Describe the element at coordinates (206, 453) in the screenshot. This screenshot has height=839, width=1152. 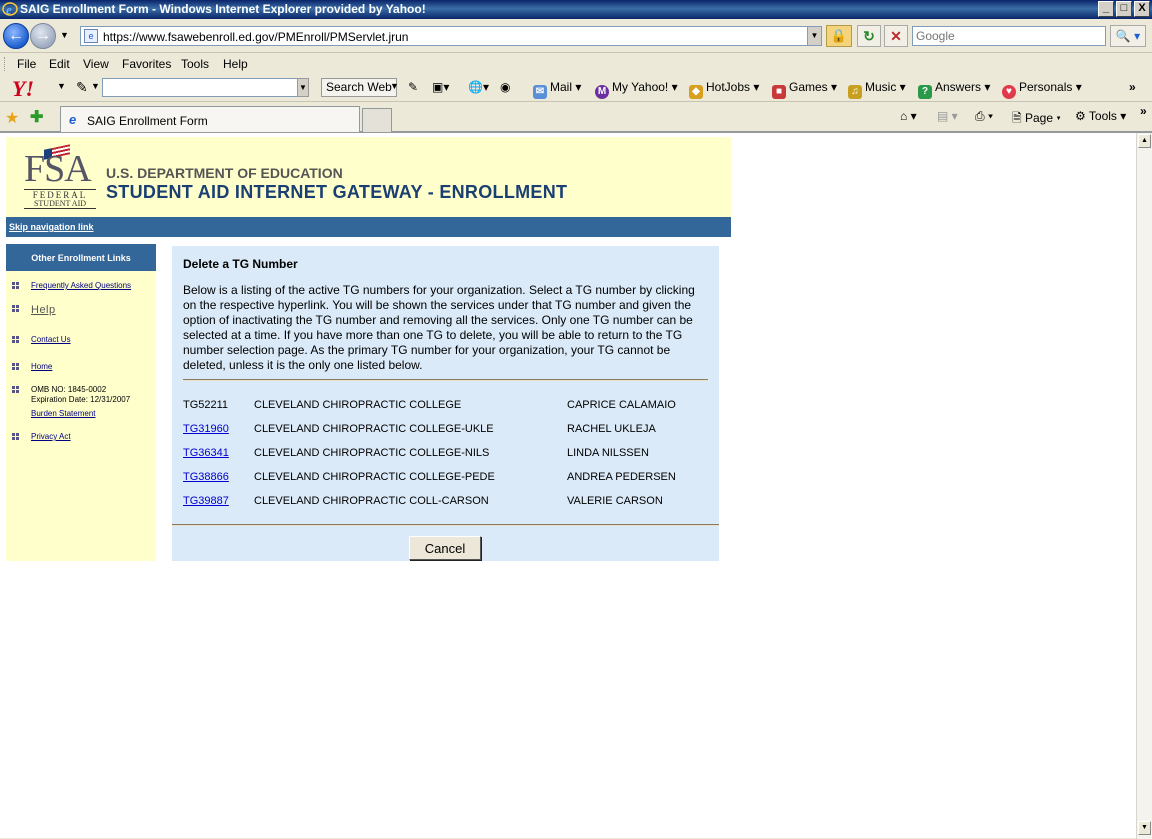
I see `tg-number-link: TG36341` at that location.